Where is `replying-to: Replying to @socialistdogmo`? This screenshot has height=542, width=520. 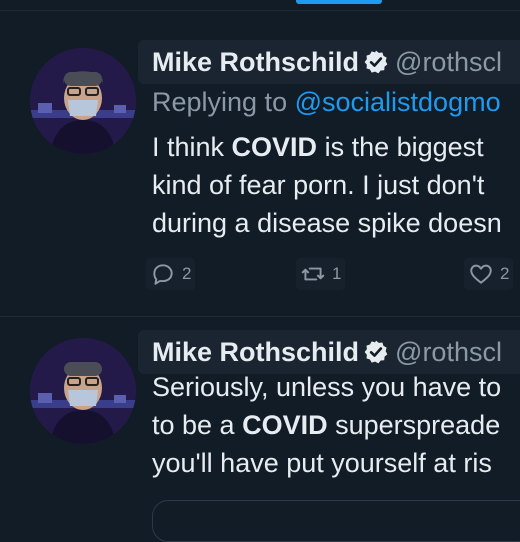
replying-to: Replying to @socialistdogmo is located at coordinates (326, 102).